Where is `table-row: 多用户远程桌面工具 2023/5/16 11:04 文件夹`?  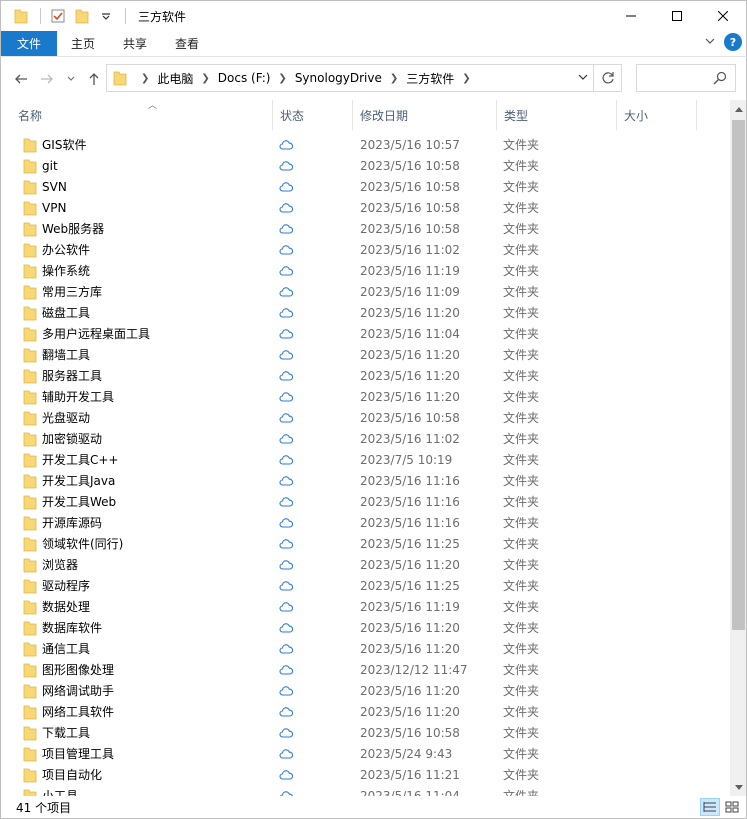 table-row: 多用户远程桌面工具 2023/5/16 11:04 文件夹 is located at coordinates (357, 333).